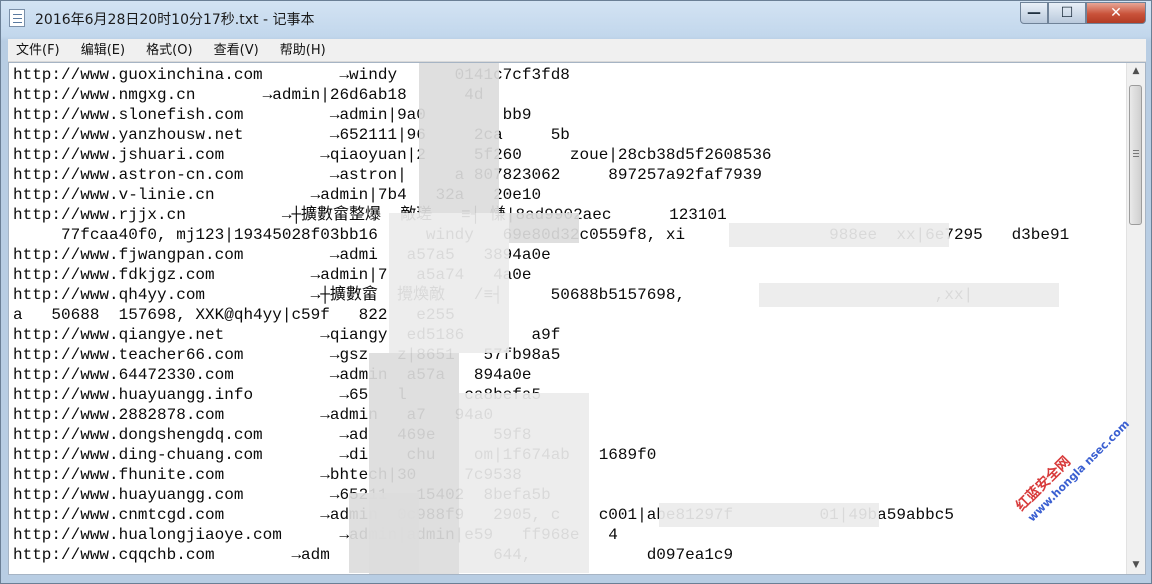 The height and width of the screenshot is (584, 1152). I want to click on menu-edit: 编辑(E), so click(103, 51).